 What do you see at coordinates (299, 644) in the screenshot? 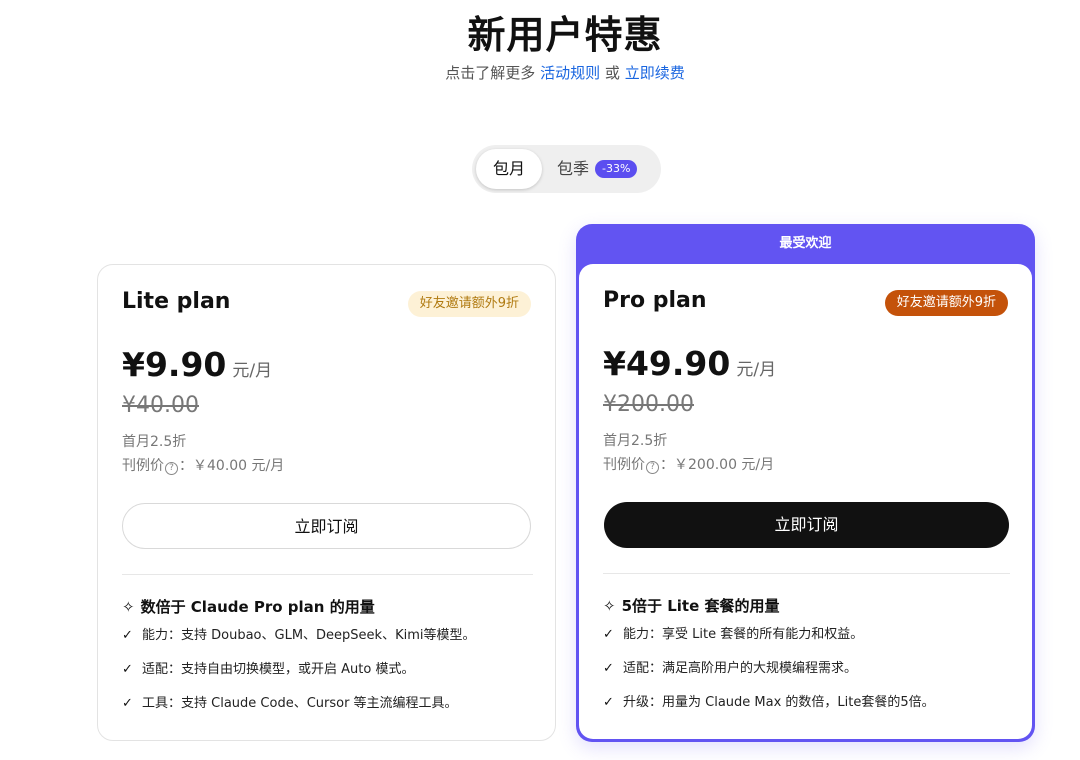
I see `list-item: ✓ 能力：支持 Doubao、GLM、DeepSeek、Kimi等模型。` at bounding box center [299, 644].